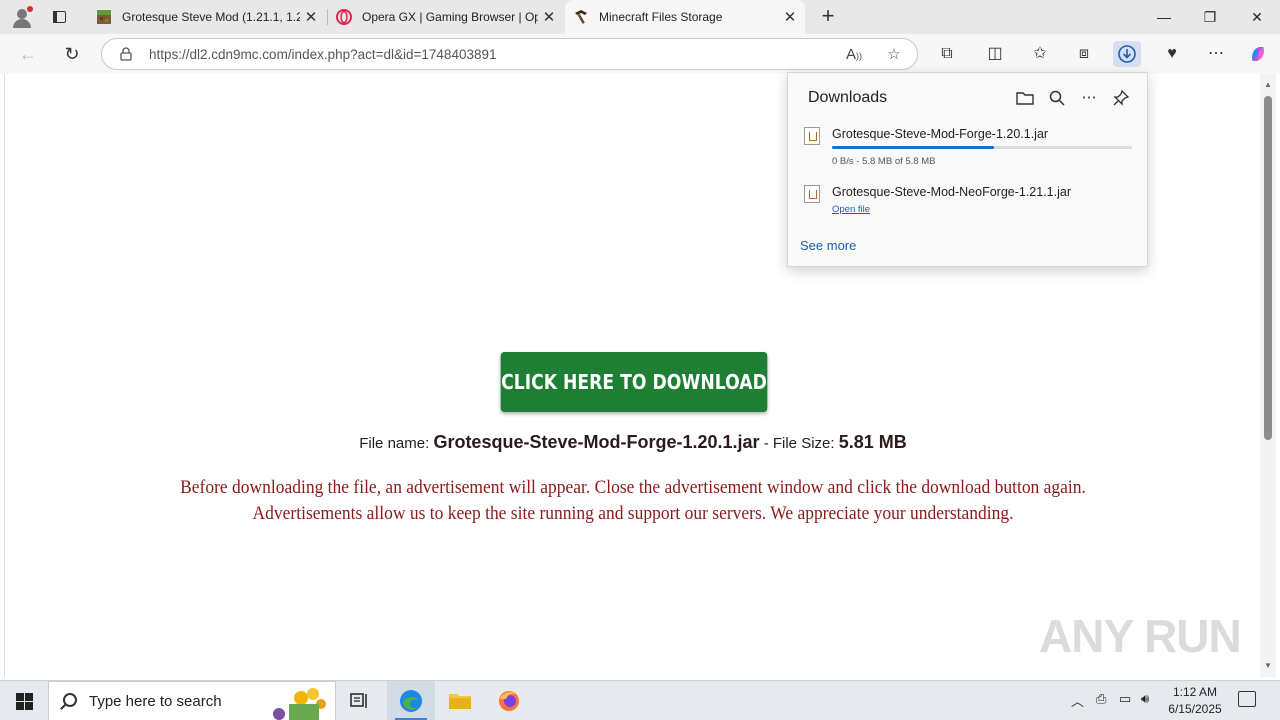 This screenshot has width=1280, height=720. What do you see at coordinates (1258, 54) in the screenshot?
I see `copilot-icon` at bounding box center [1258, 54].